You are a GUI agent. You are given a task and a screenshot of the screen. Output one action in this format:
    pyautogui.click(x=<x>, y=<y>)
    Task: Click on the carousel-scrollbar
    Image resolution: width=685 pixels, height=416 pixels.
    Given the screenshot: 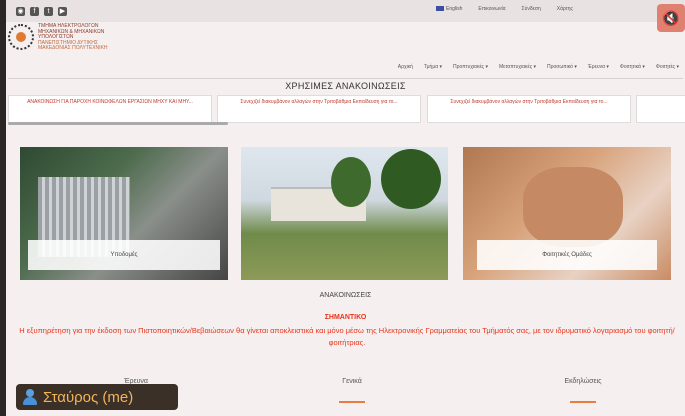 What is the action you would take?
    pyautogui.click(x=118, y=123)
    